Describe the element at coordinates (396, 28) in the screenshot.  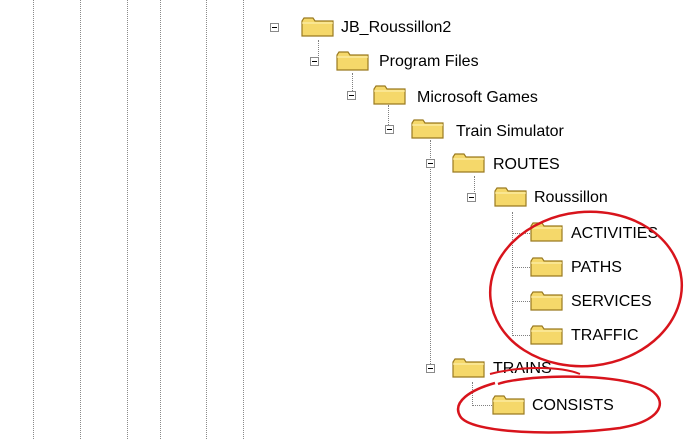
I see `tree-node-label: JB_Roussillon2` at that location.